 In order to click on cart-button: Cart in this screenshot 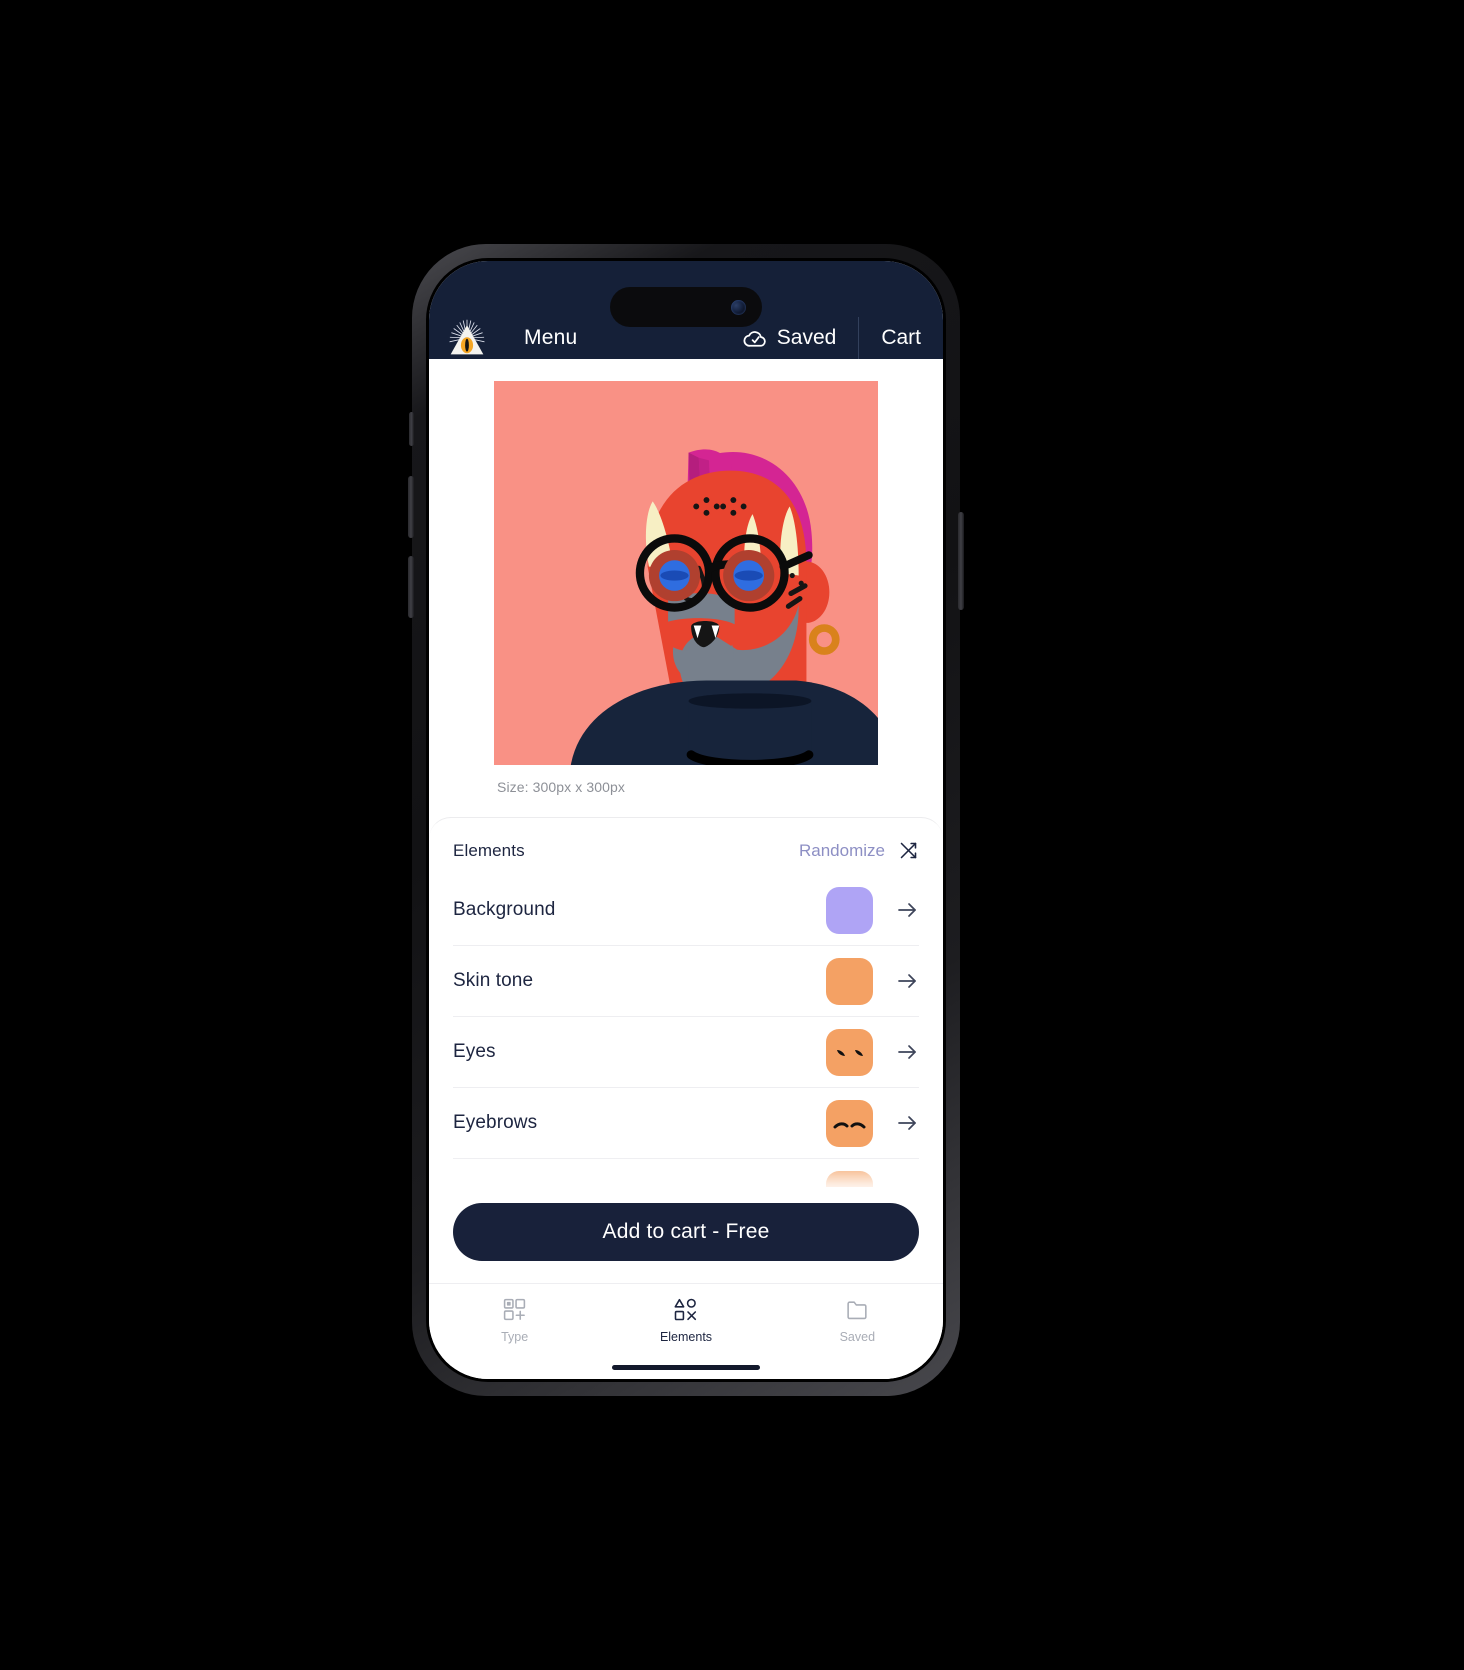, I will do `click(901, 338)`.